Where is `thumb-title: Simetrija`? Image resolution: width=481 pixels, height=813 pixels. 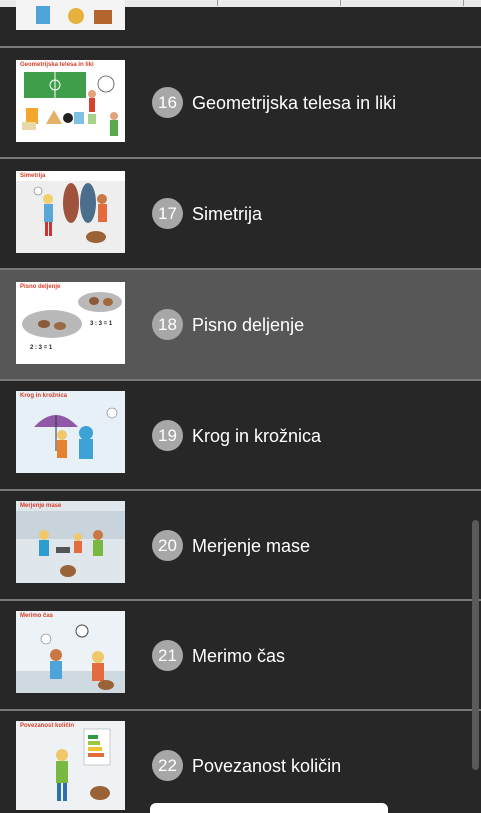 thumb-title: Simetrija is located at coordinates (33, 176).